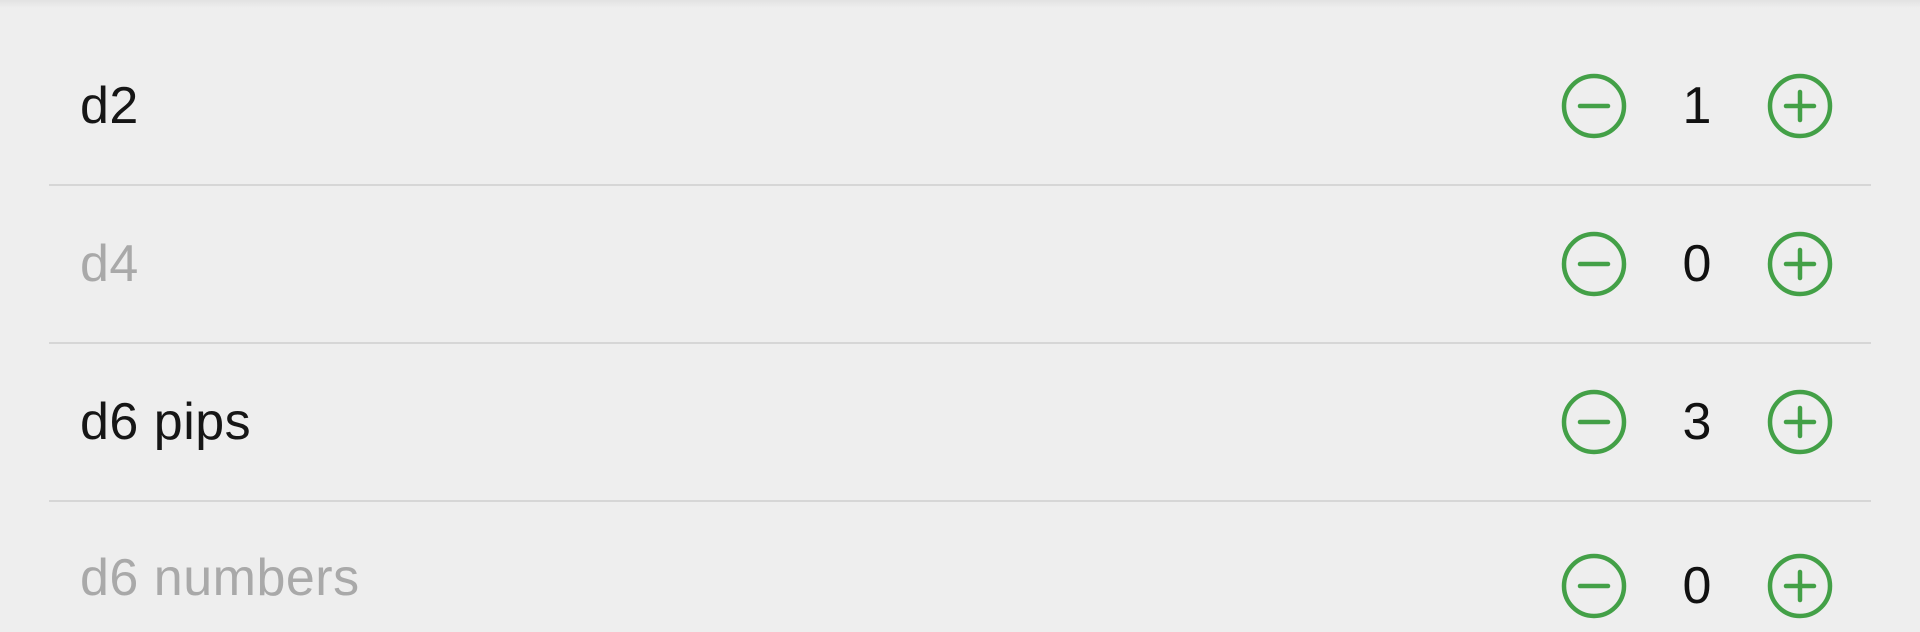 Image resolution: width=1920 pixels, height=632 pixels. I want to click on dice-label: d2, so click(109, 106).